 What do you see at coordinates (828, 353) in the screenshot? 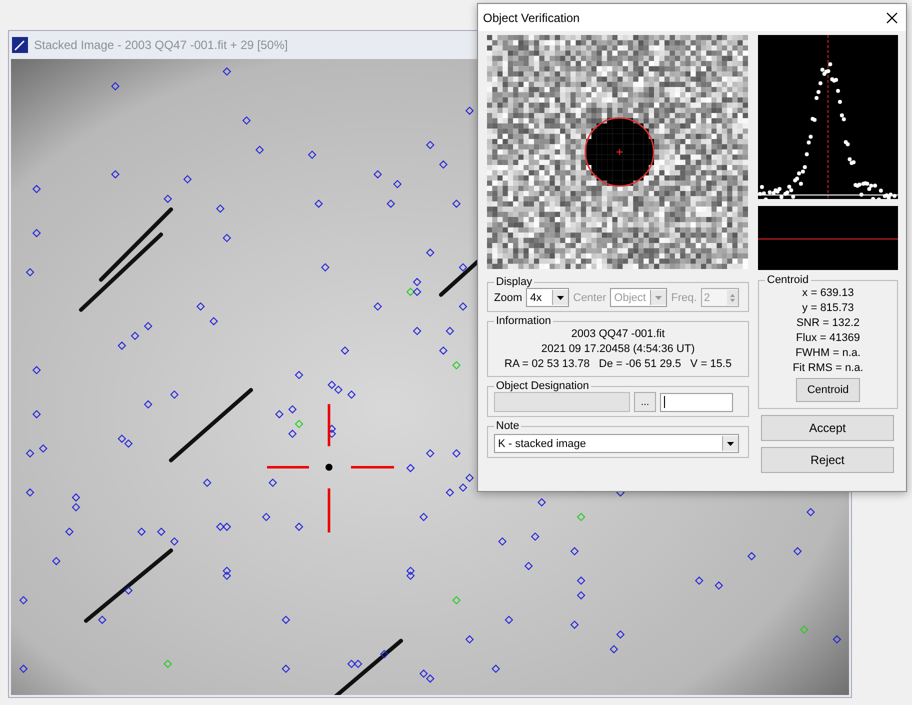
I see `centroid-value: FWHM = n.a.` at bounding box center [828, 353].